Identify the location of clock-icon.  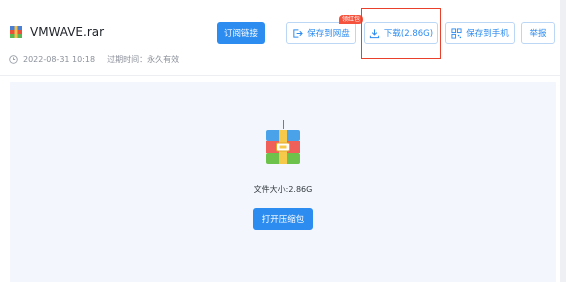
(13, 59).